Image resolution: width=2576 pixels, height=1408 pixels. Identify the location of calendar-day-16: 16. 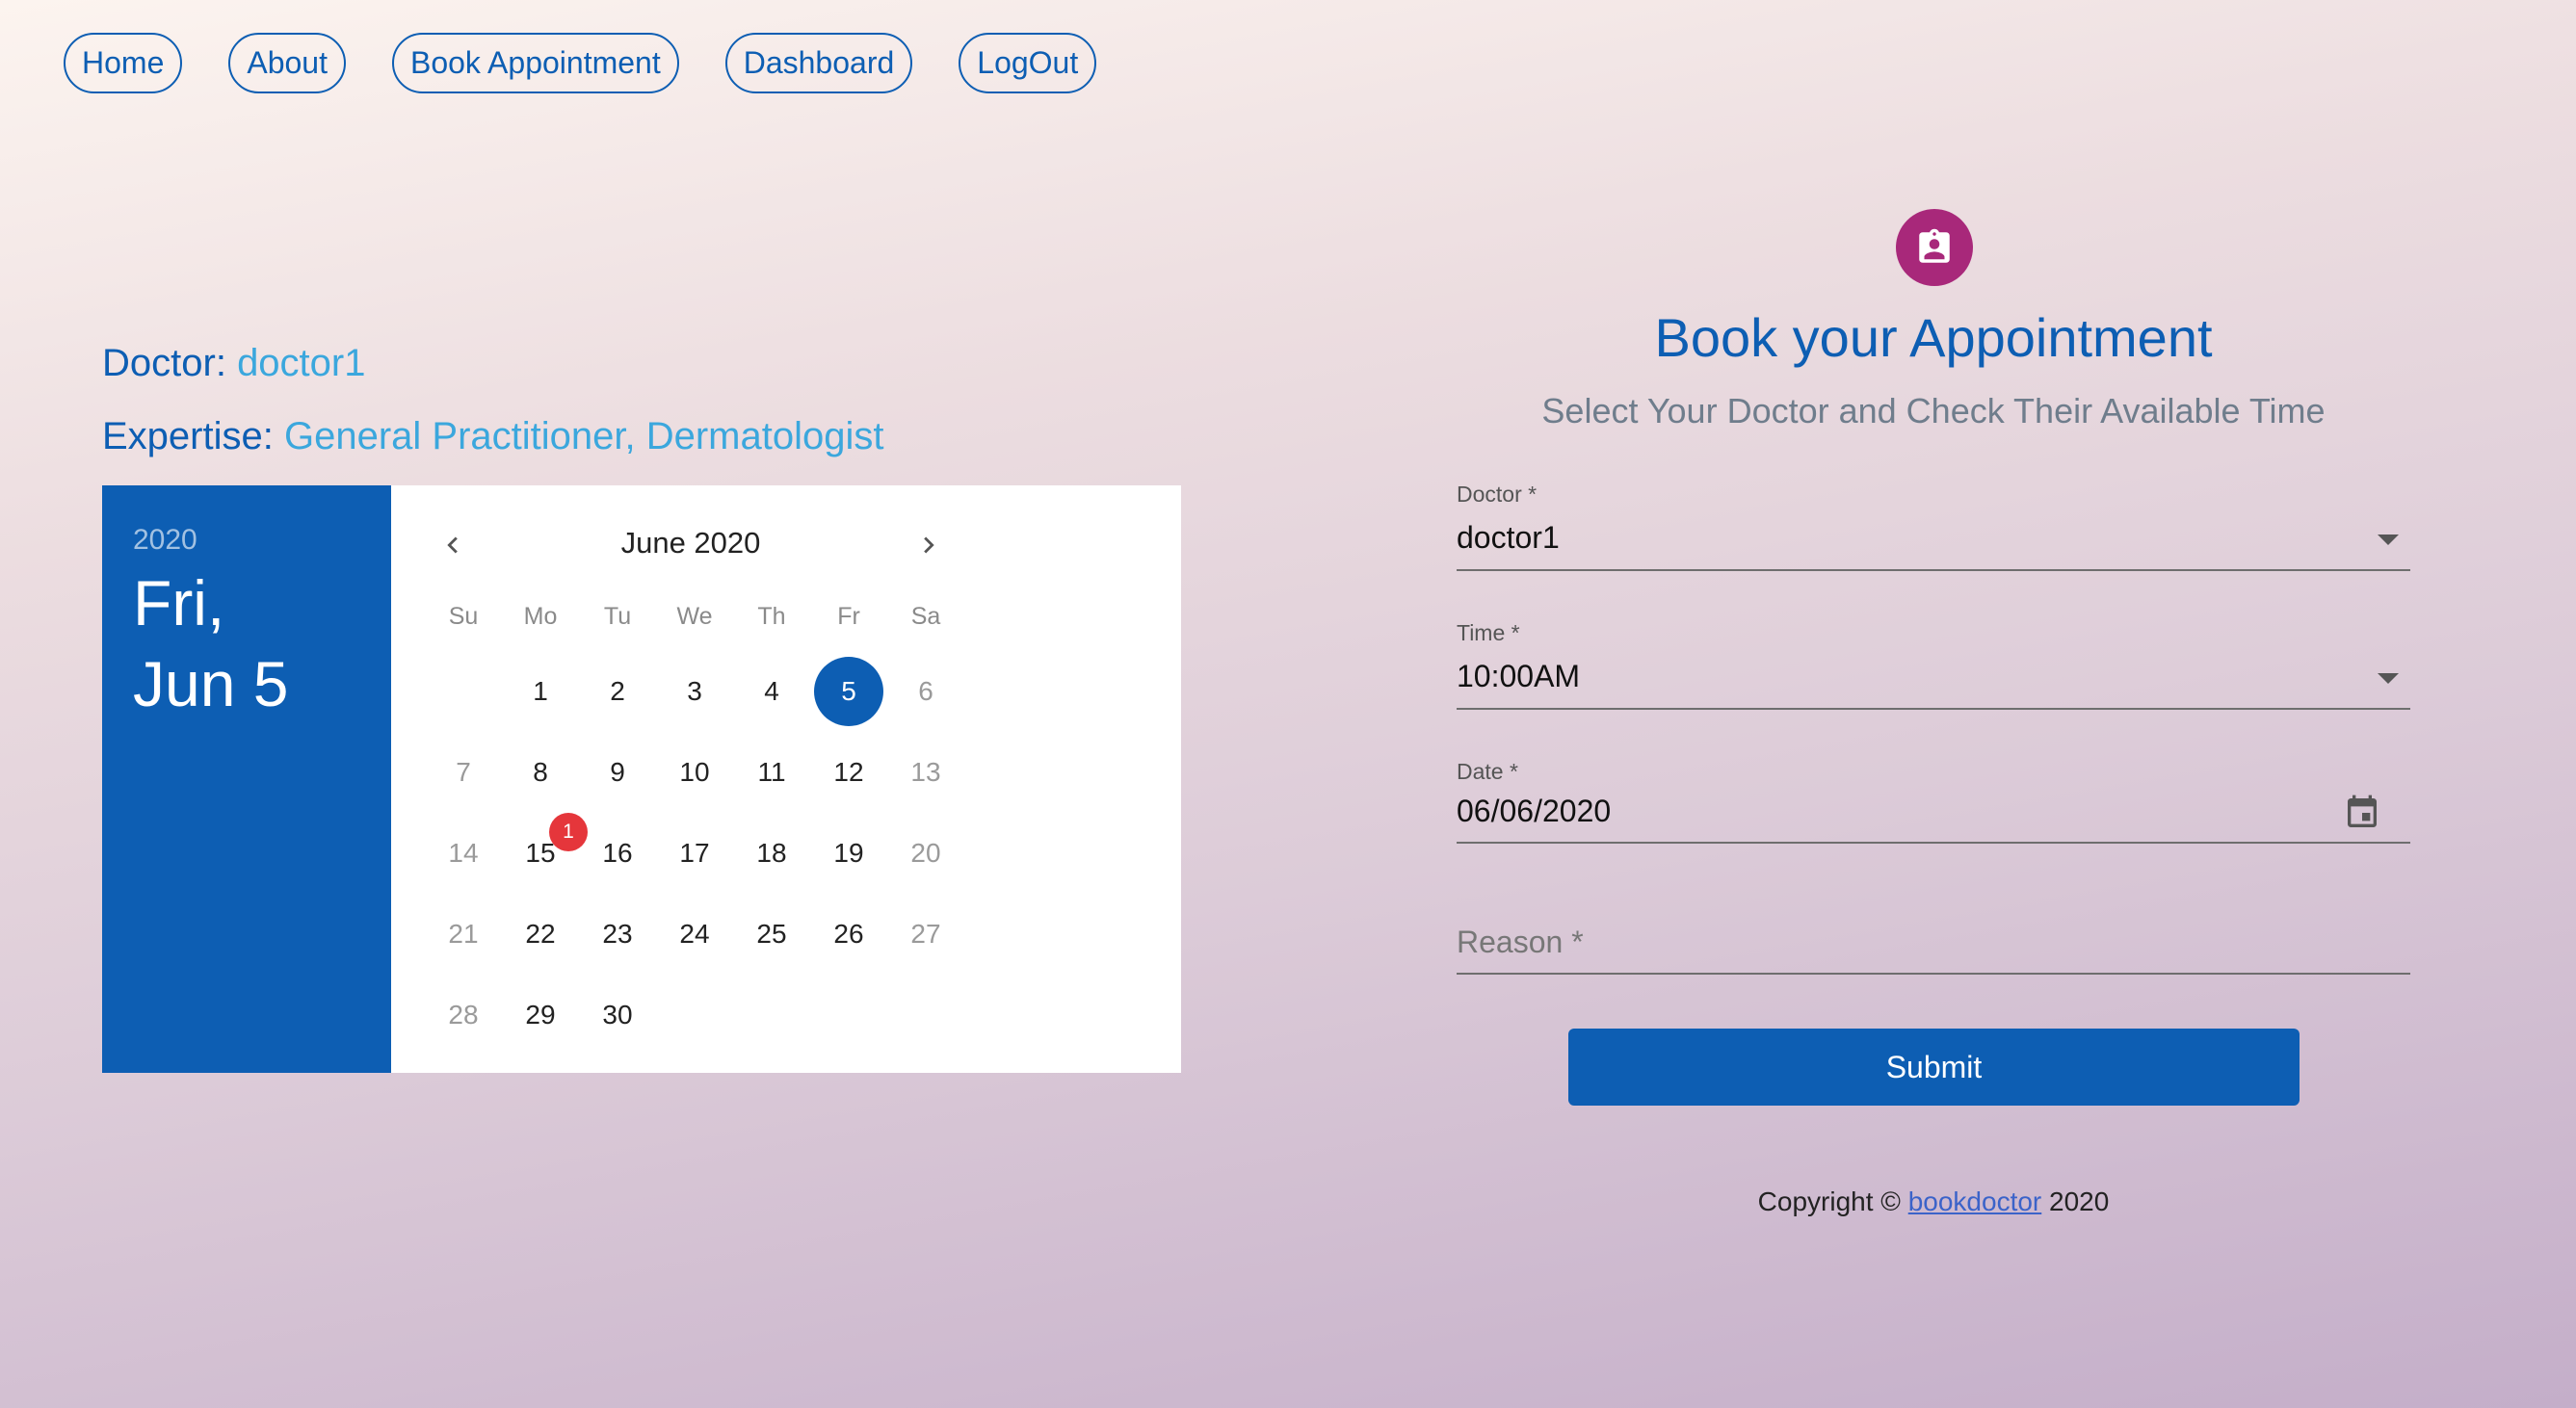
(617, 853).